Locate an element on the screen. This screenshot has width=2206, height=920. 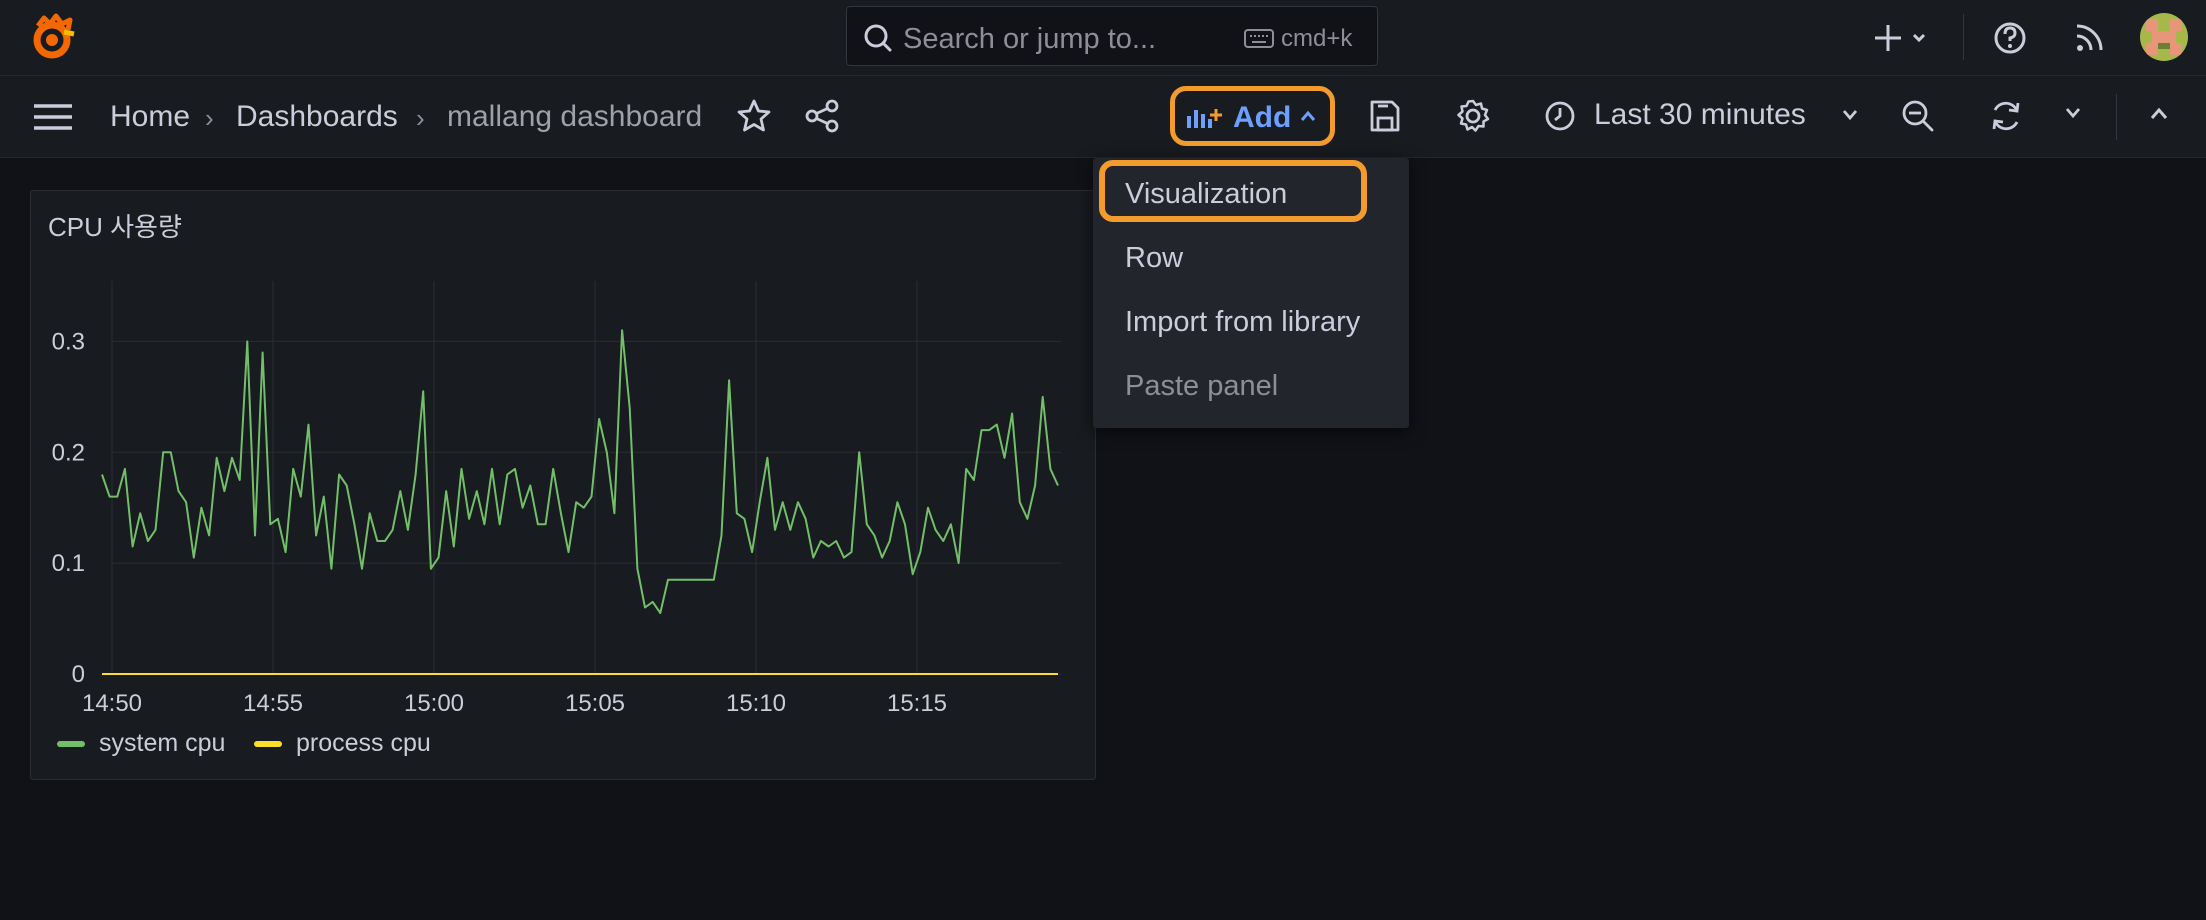
legend-label: process cpu is located at coordinates (363, 743).